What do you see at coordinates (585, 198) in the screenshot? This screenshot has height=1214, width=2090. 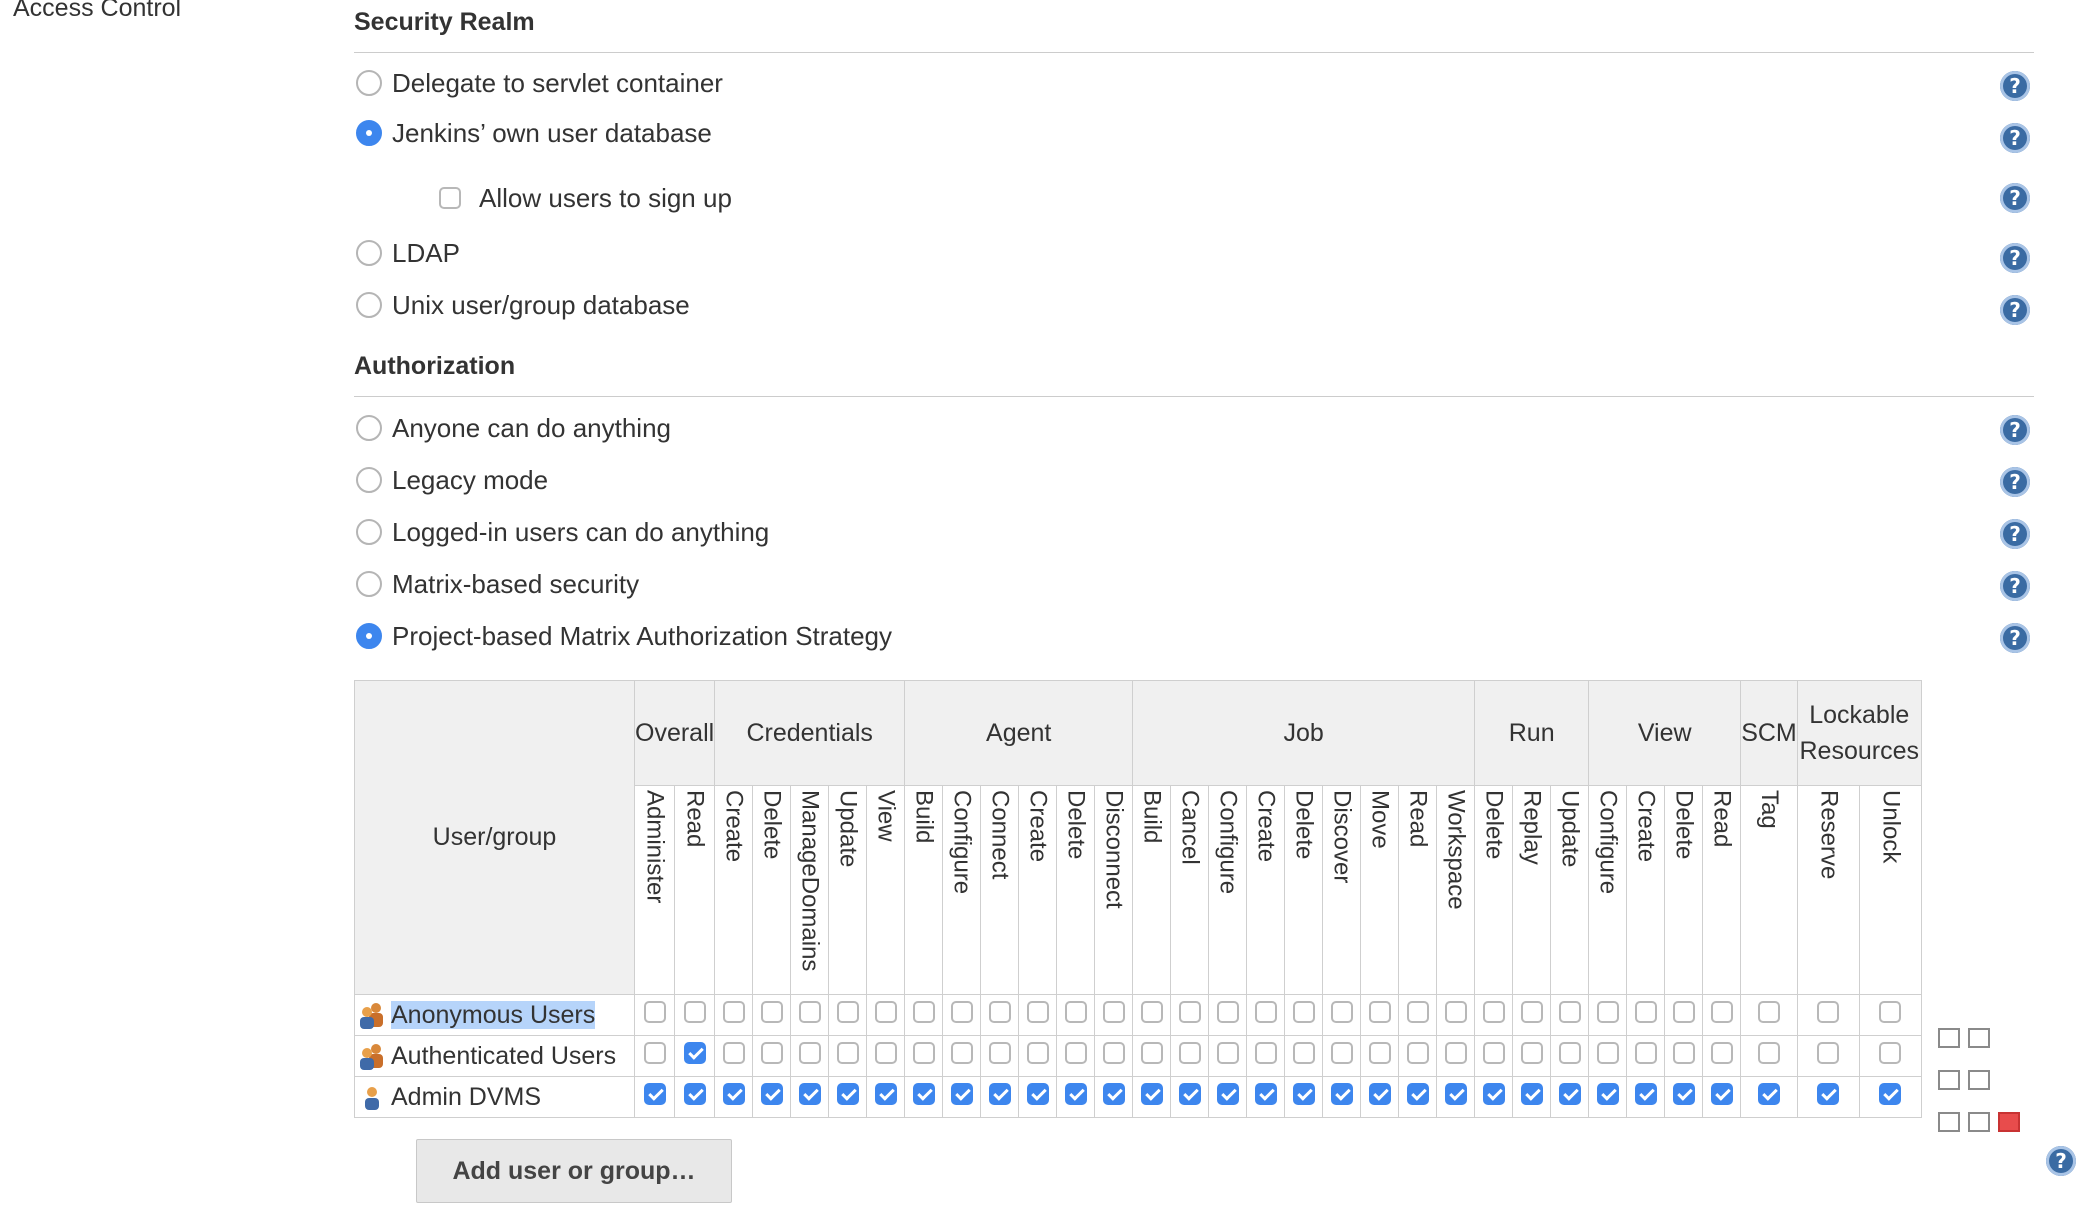 I see `allow-signup-checkbox: Allow users to sign up` at bounding box center [585, 198].